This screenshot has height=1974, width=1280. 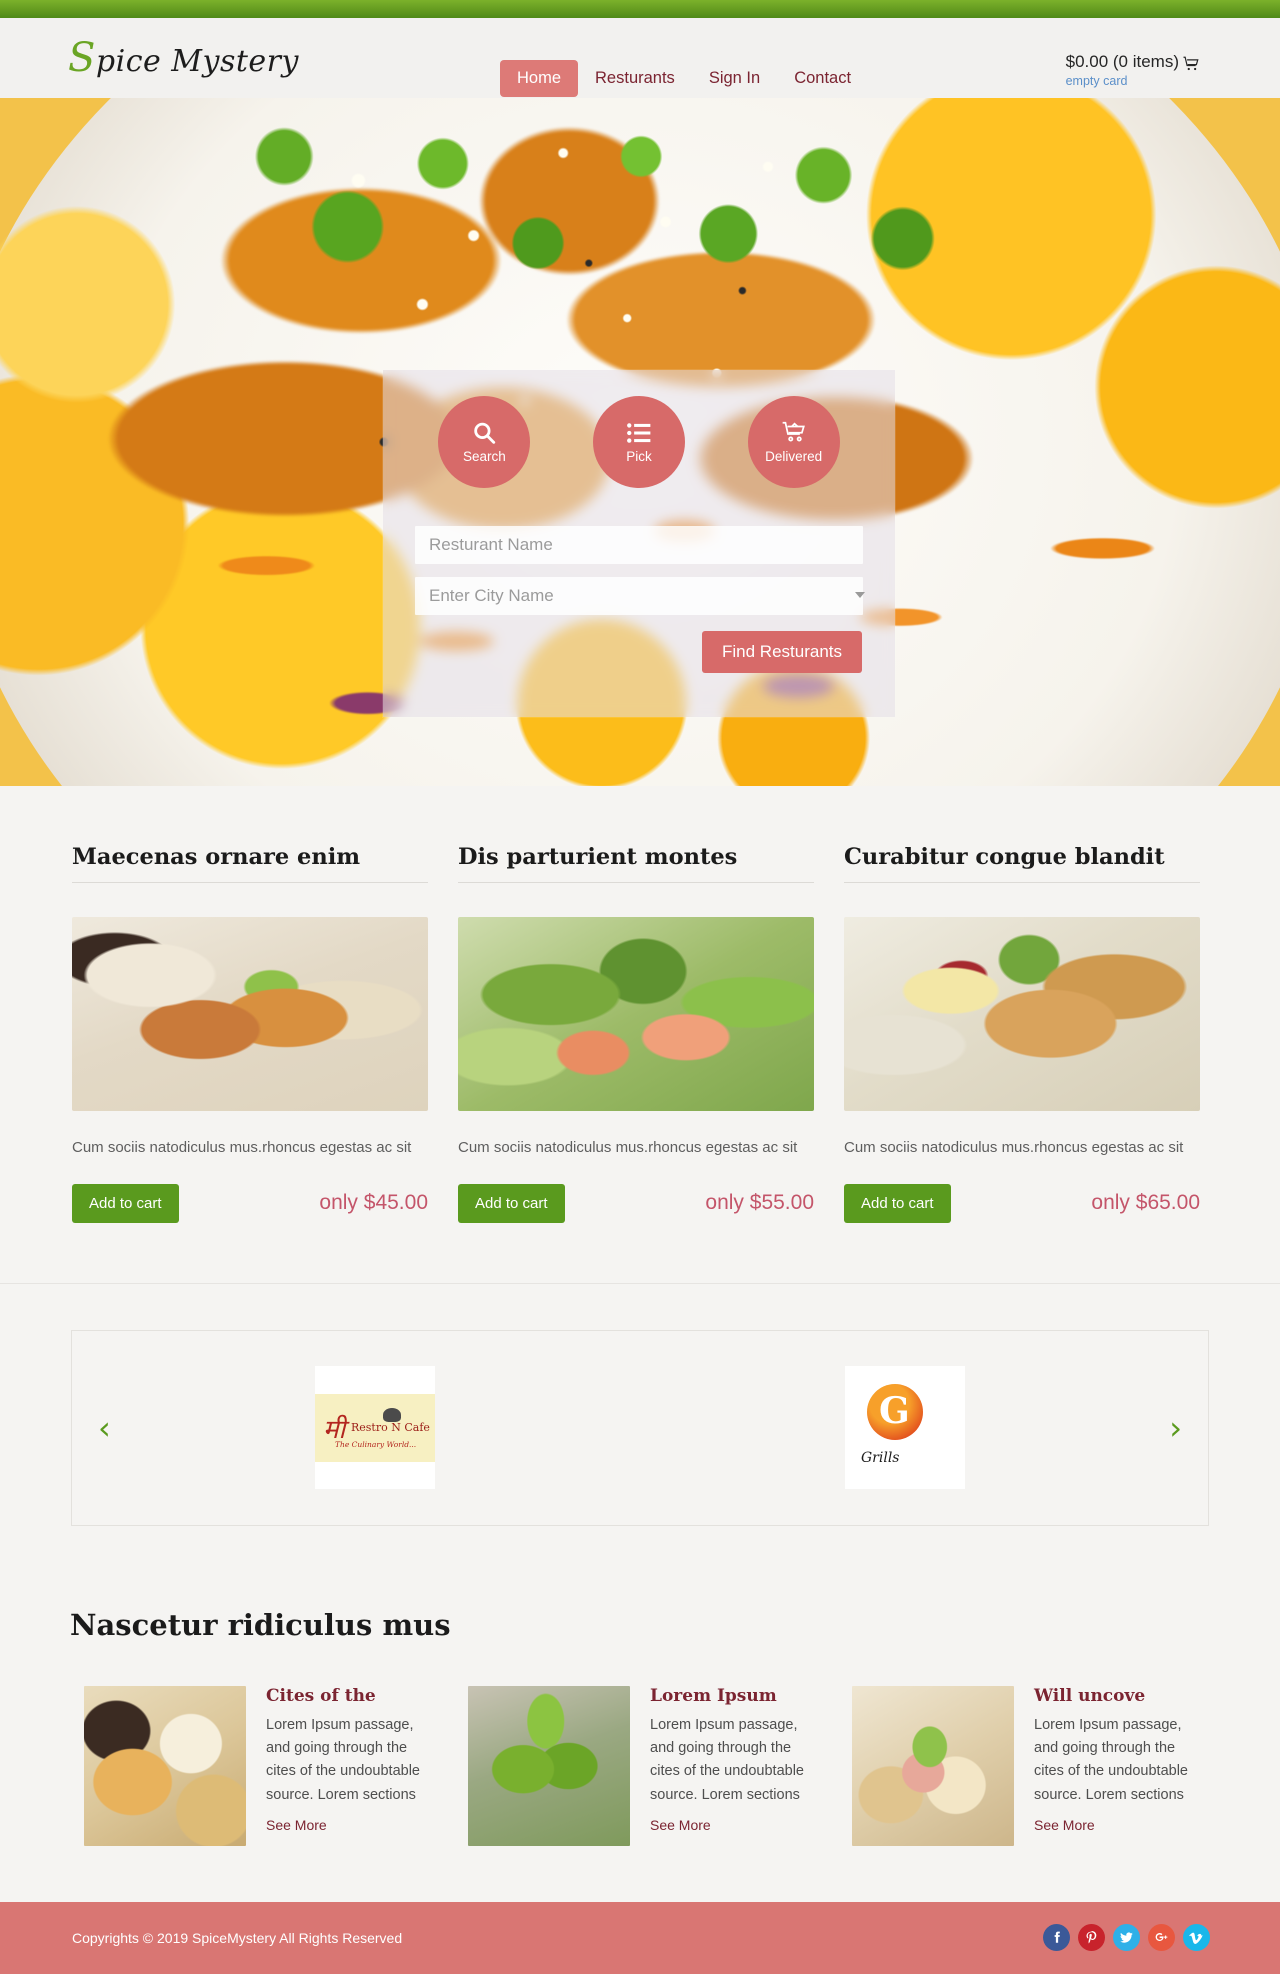 I want to click on social-links, so click(x=1126, y=1937).